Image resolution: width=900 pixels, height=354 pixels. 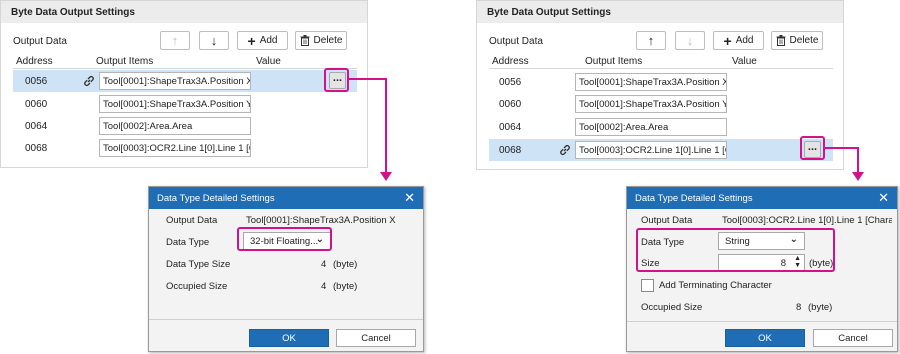 I want to click on data-type-label: Data Type, so click(x=188, y=242).